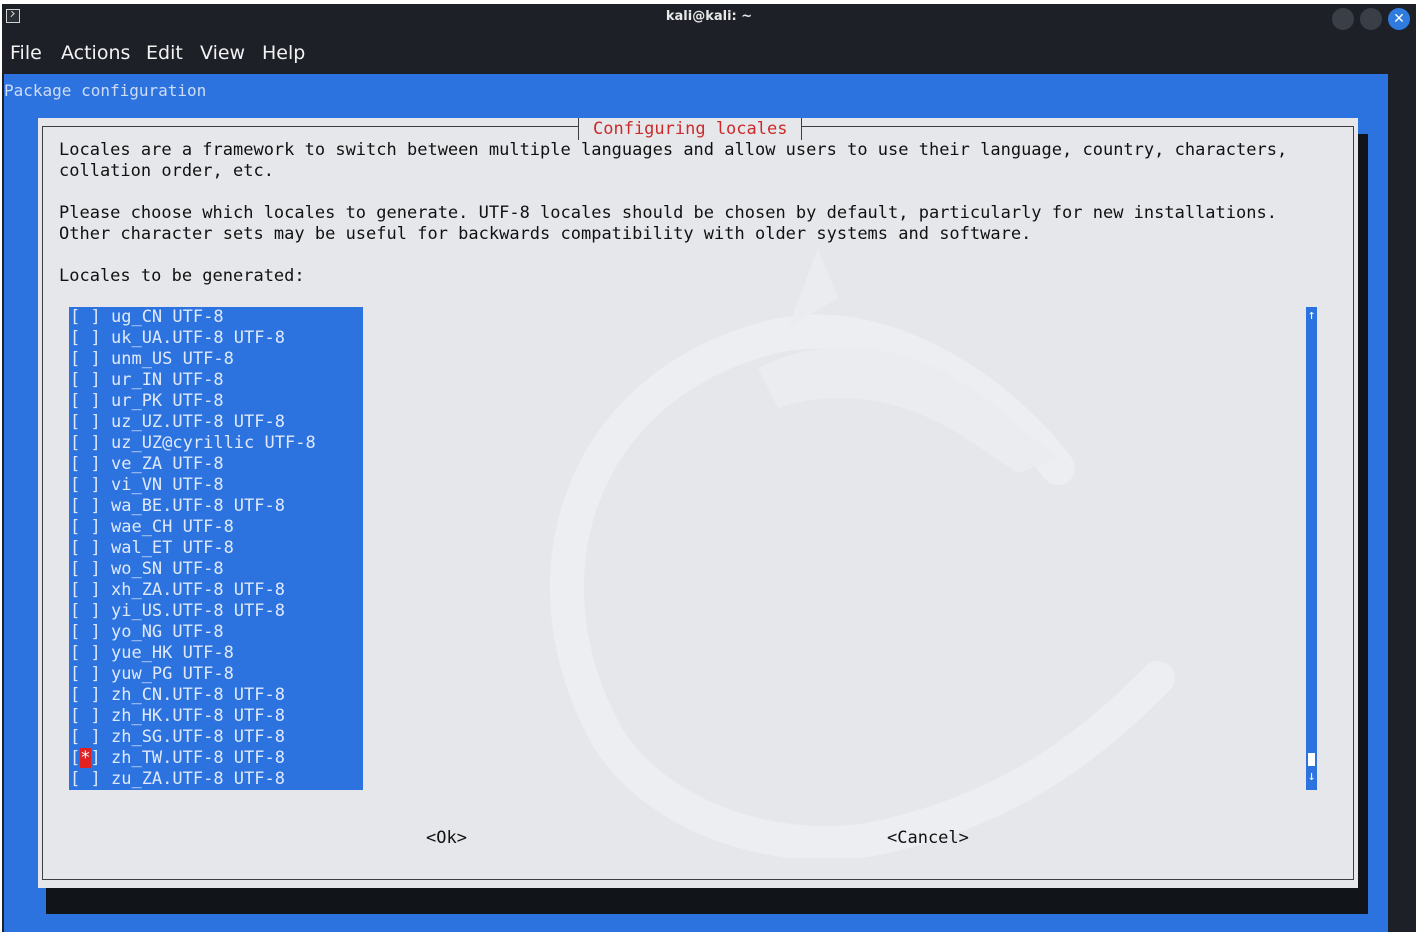  I want to click on locale-option: [ ] vi_VN UTF-8, so click(146, 485).